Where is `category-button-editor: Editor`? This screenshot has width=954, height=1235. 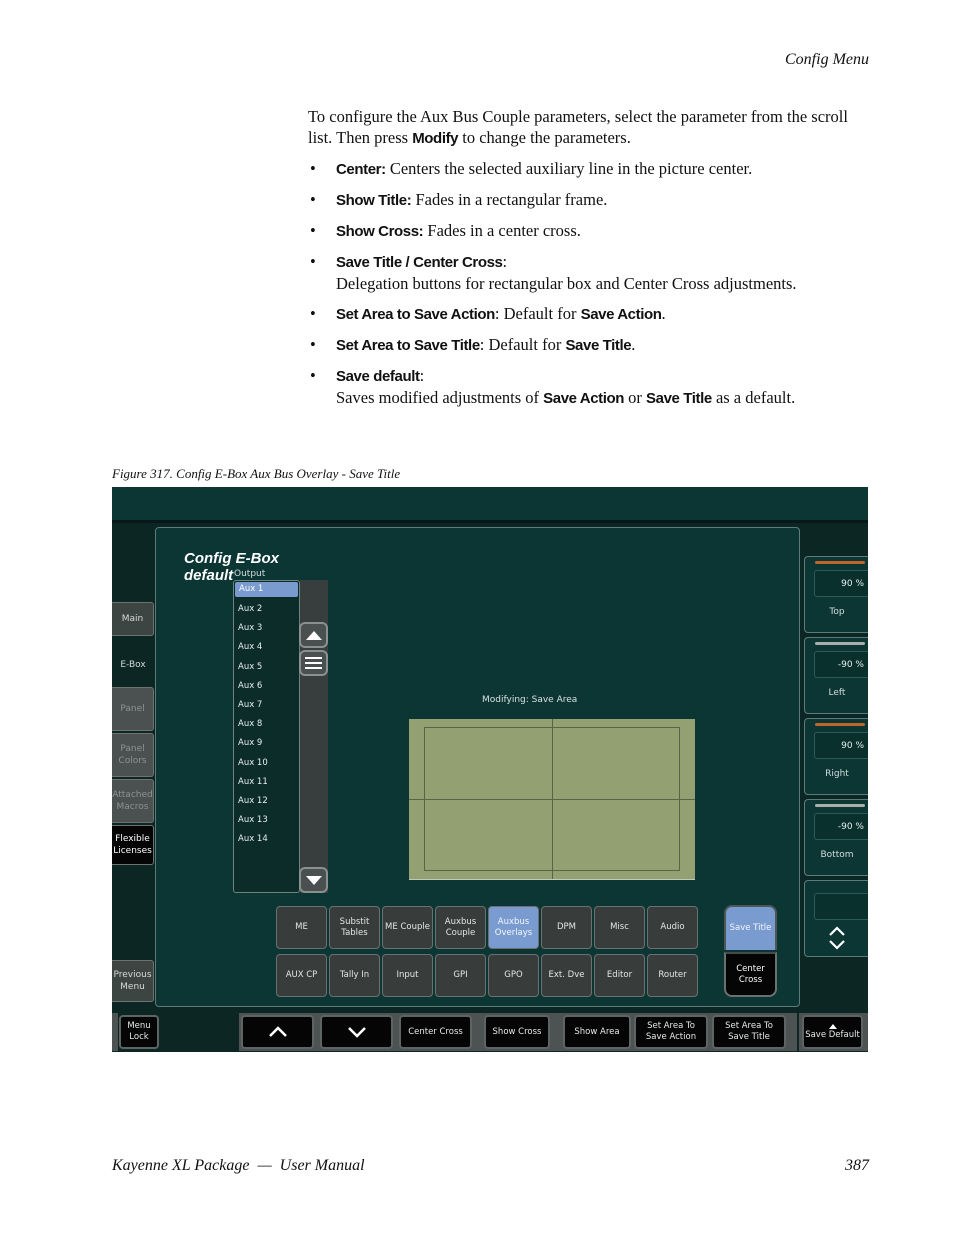
category-button-editor: Editor is located at coordinates (619, 975).